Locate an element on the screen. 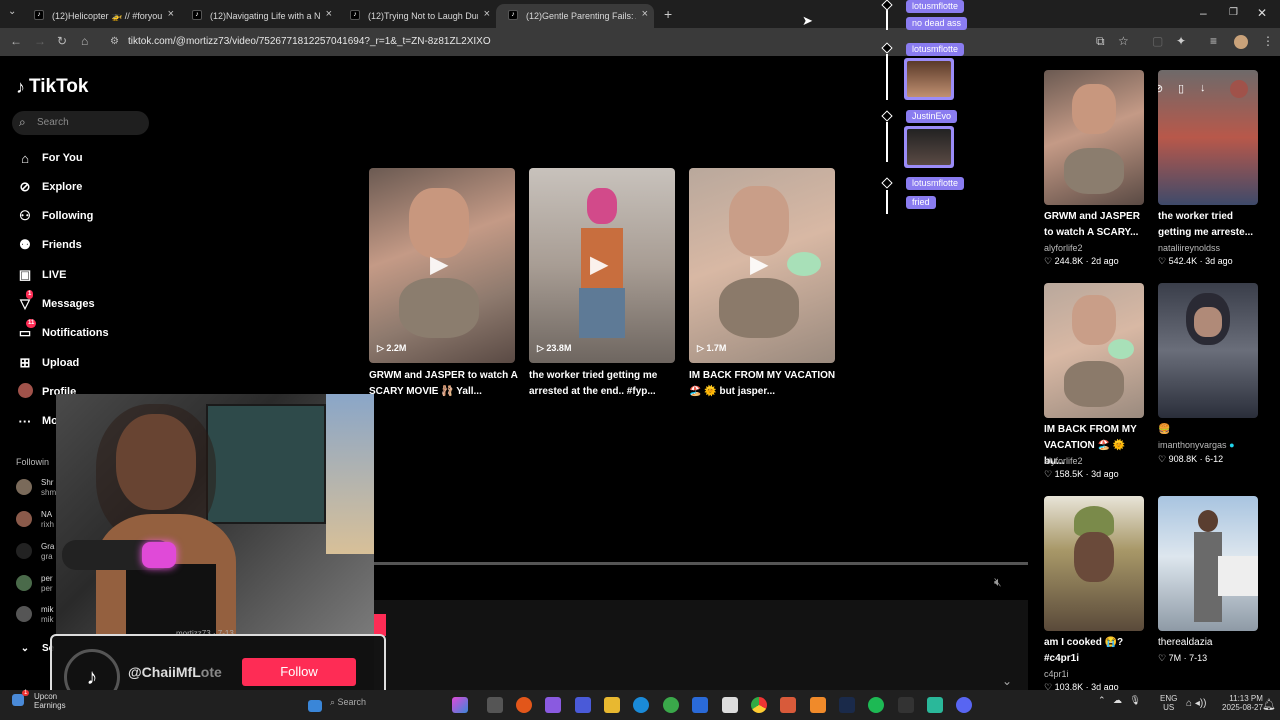 The height and width of the screenshot is (720, 1280). nav-following: ⚇ Following is located at coordinates (54, 216).